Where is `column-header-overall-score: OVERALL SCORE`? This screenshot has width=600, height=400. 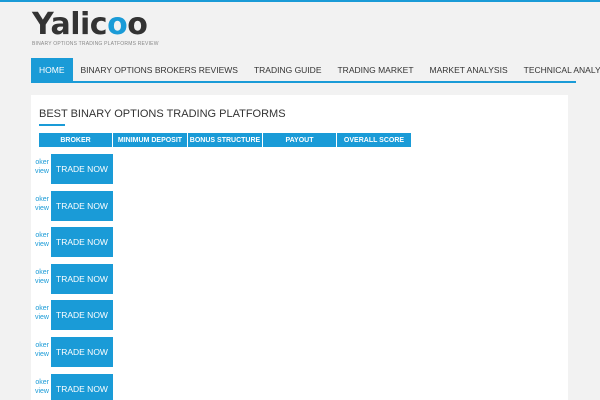
column-header-overall-score: OVERALL SCORE is located at coordinates (374, 140).